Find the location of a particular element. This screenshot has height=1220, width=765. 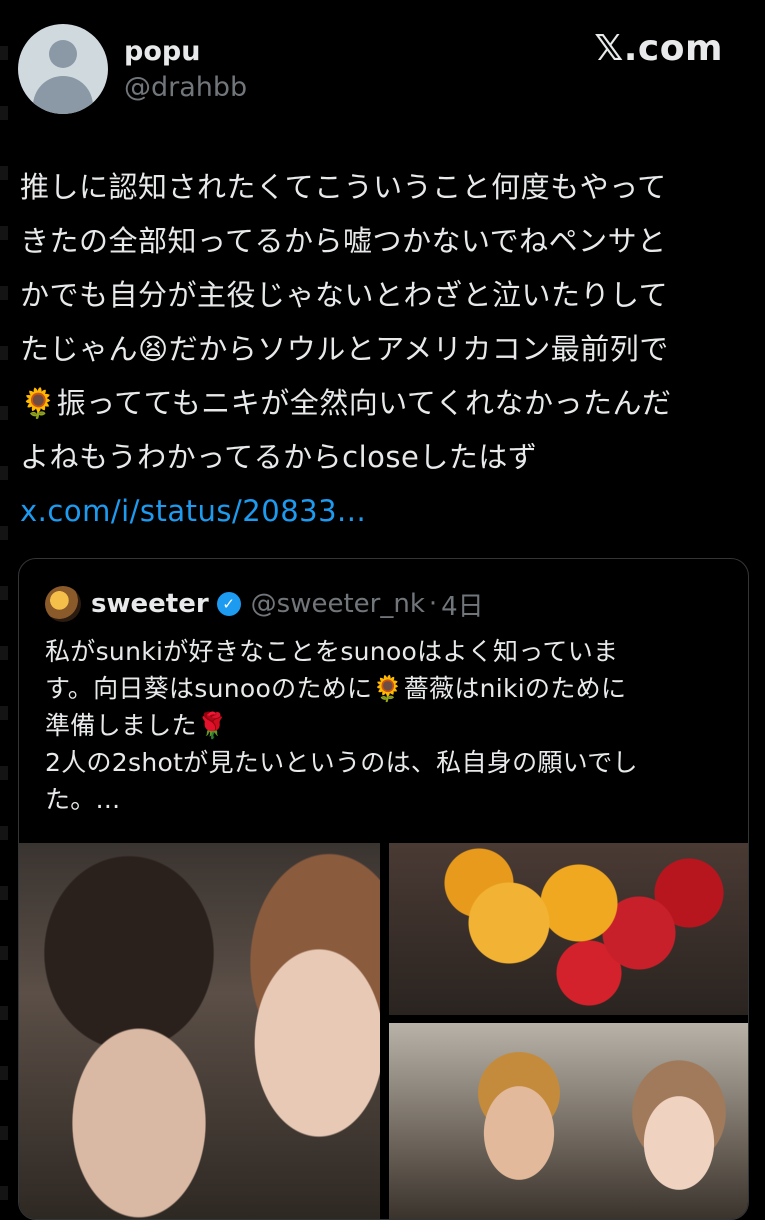

post-text-line: 推しに認知されたくてこういうこと何度もやって is located at coordinates (343, 187).